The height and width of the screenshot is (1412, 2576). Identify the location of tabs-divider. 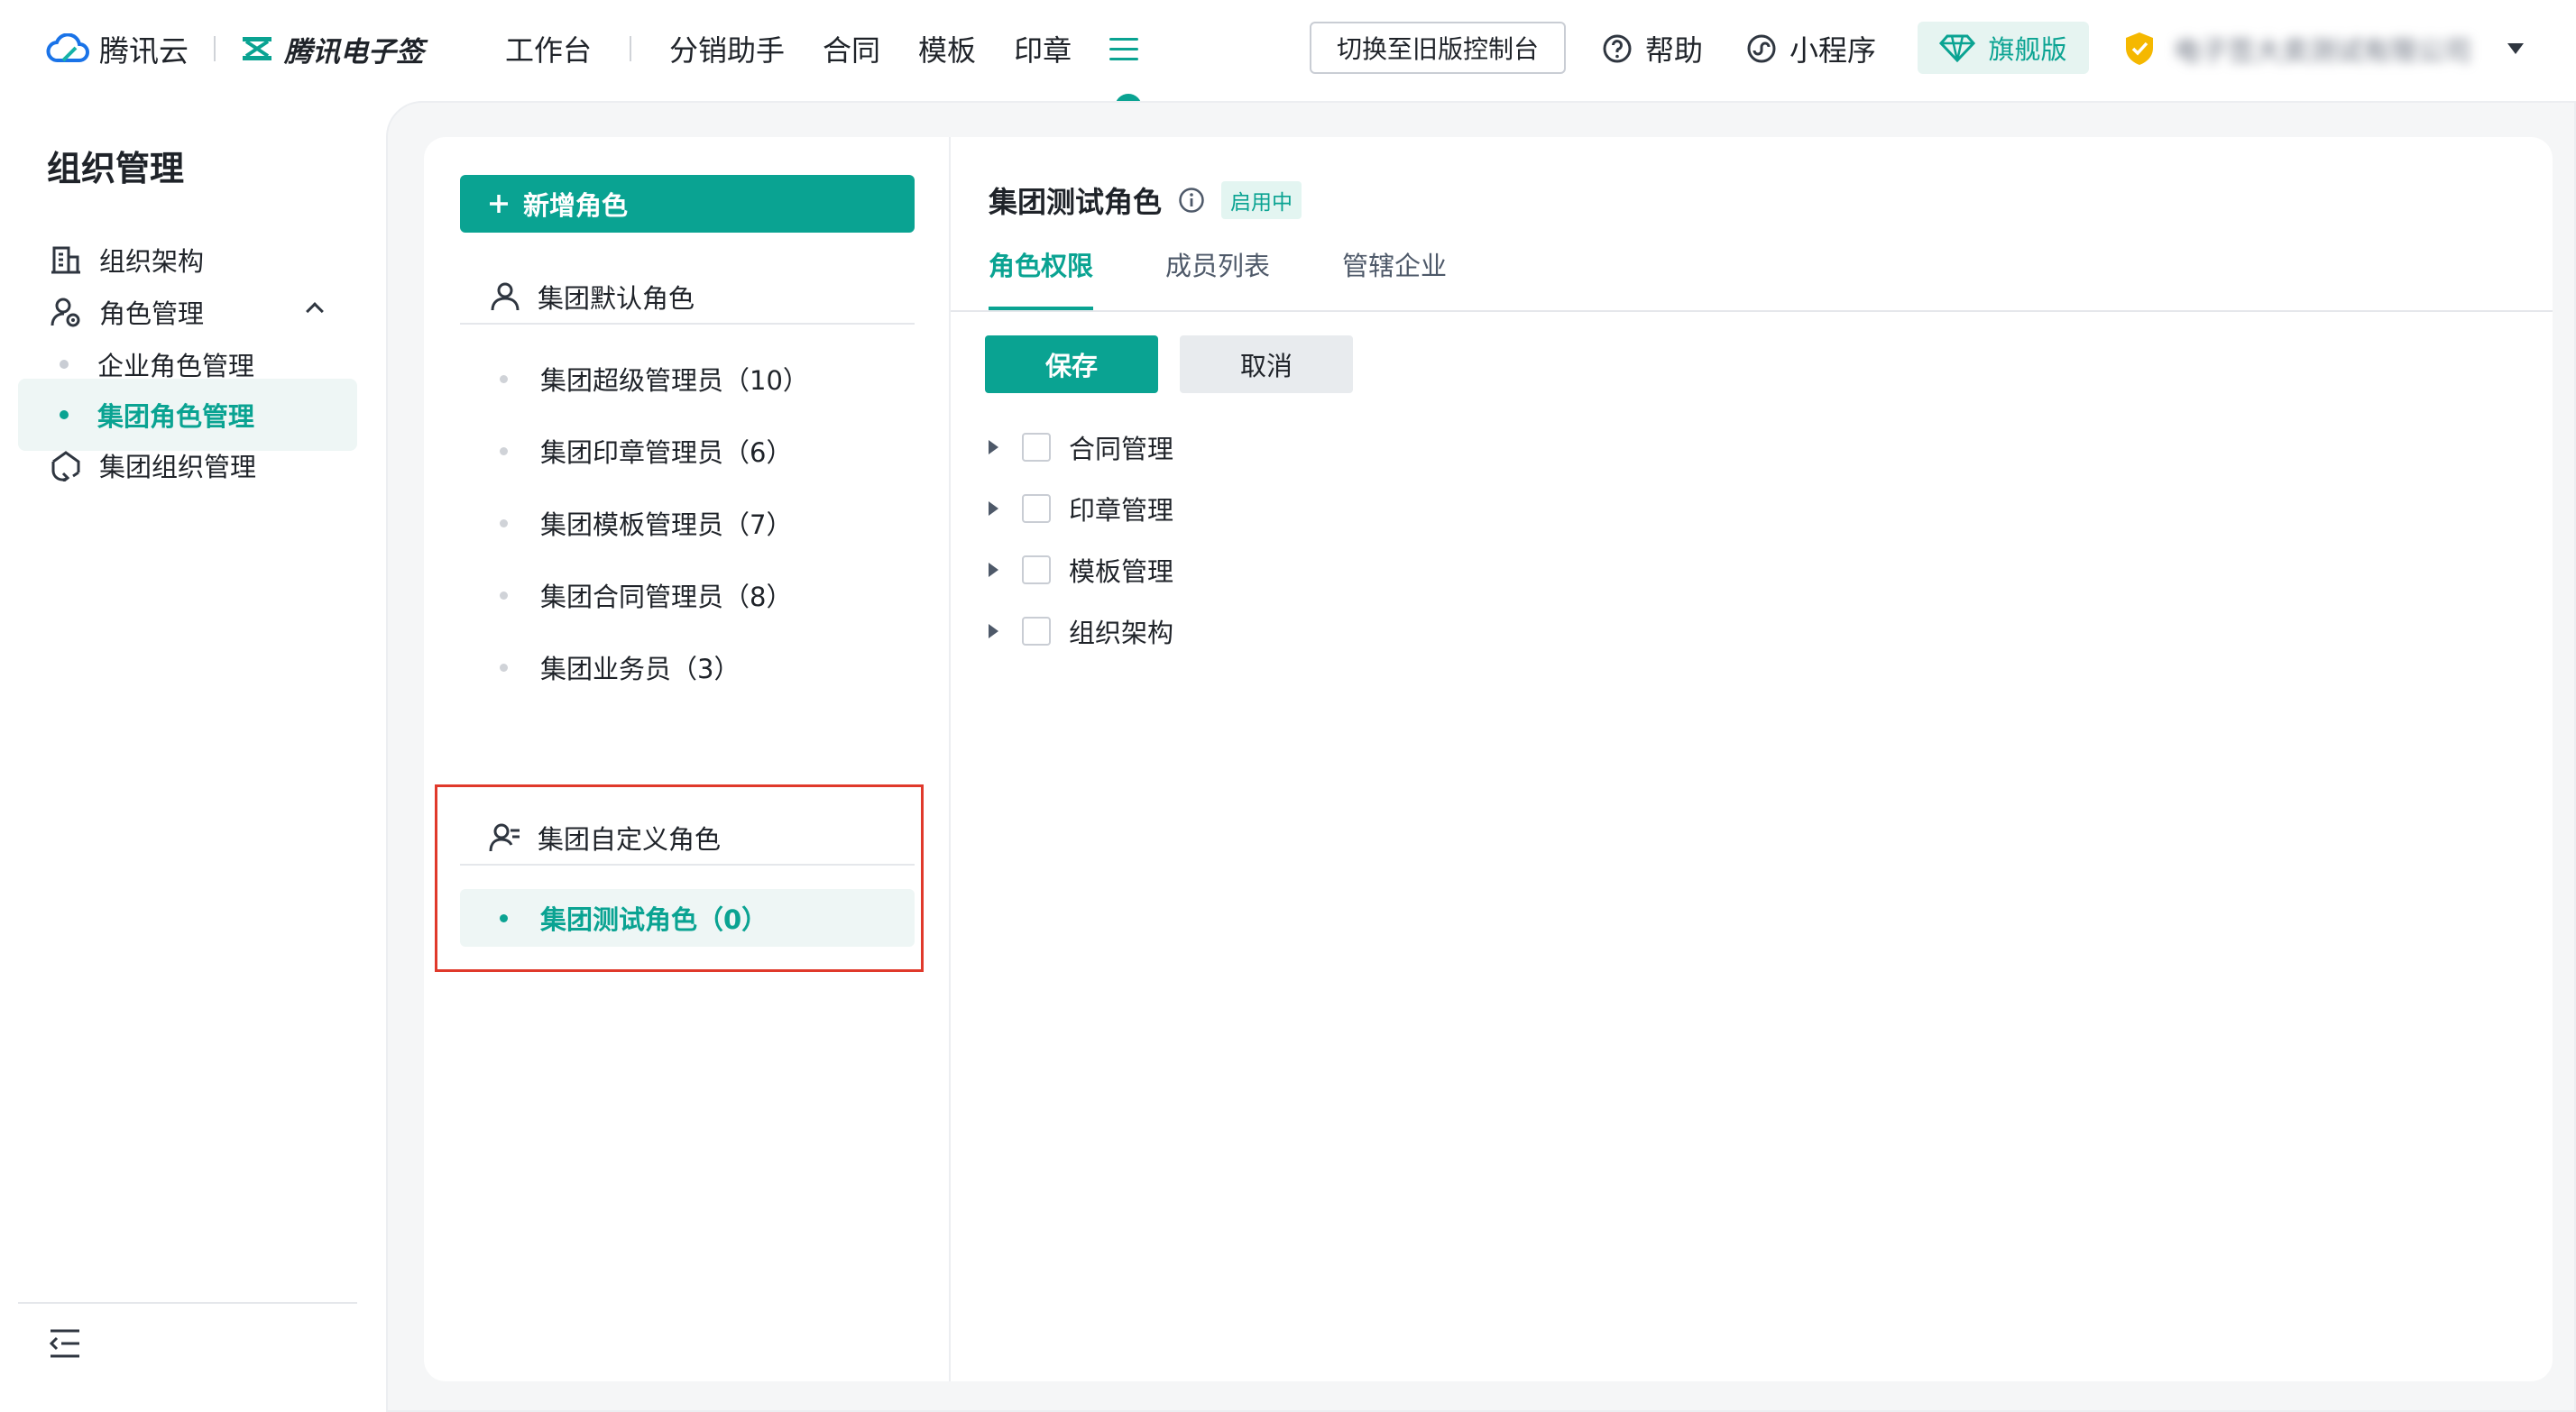
(1752, 311).